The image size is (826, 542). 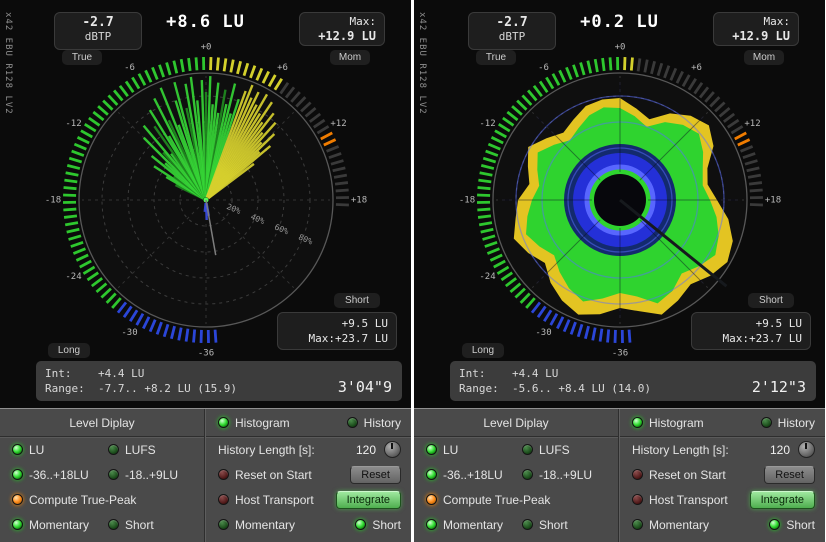 What do you see at coordinates (265, 524) in the screenshot?
I see `hist-momentary-label: Momentary` at bounding box center [265, 524].